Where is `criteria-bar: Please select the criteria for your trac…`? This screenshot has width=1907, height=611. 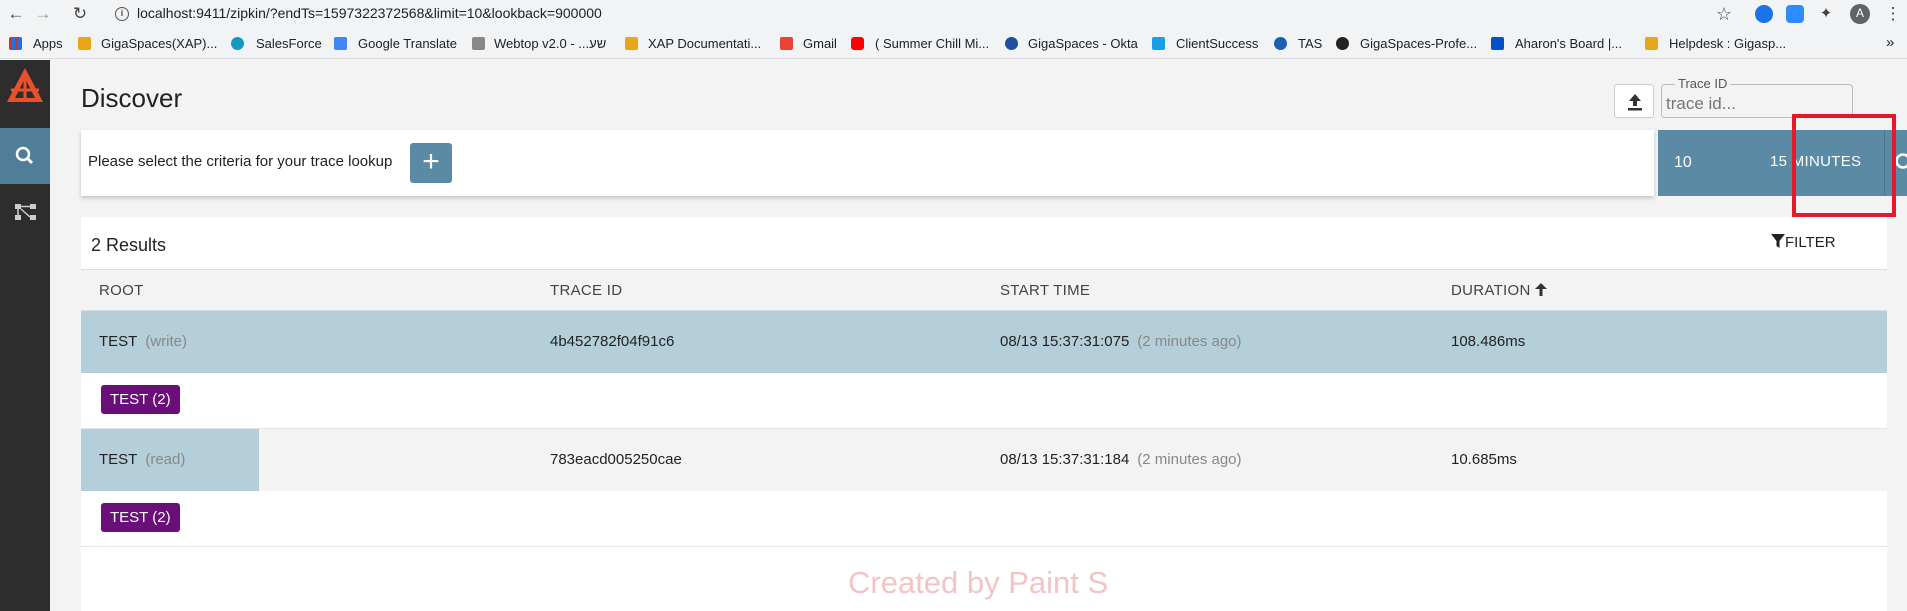
criteria-bar: Please select the criteria for your trac… is located at coordinates (867, 163).